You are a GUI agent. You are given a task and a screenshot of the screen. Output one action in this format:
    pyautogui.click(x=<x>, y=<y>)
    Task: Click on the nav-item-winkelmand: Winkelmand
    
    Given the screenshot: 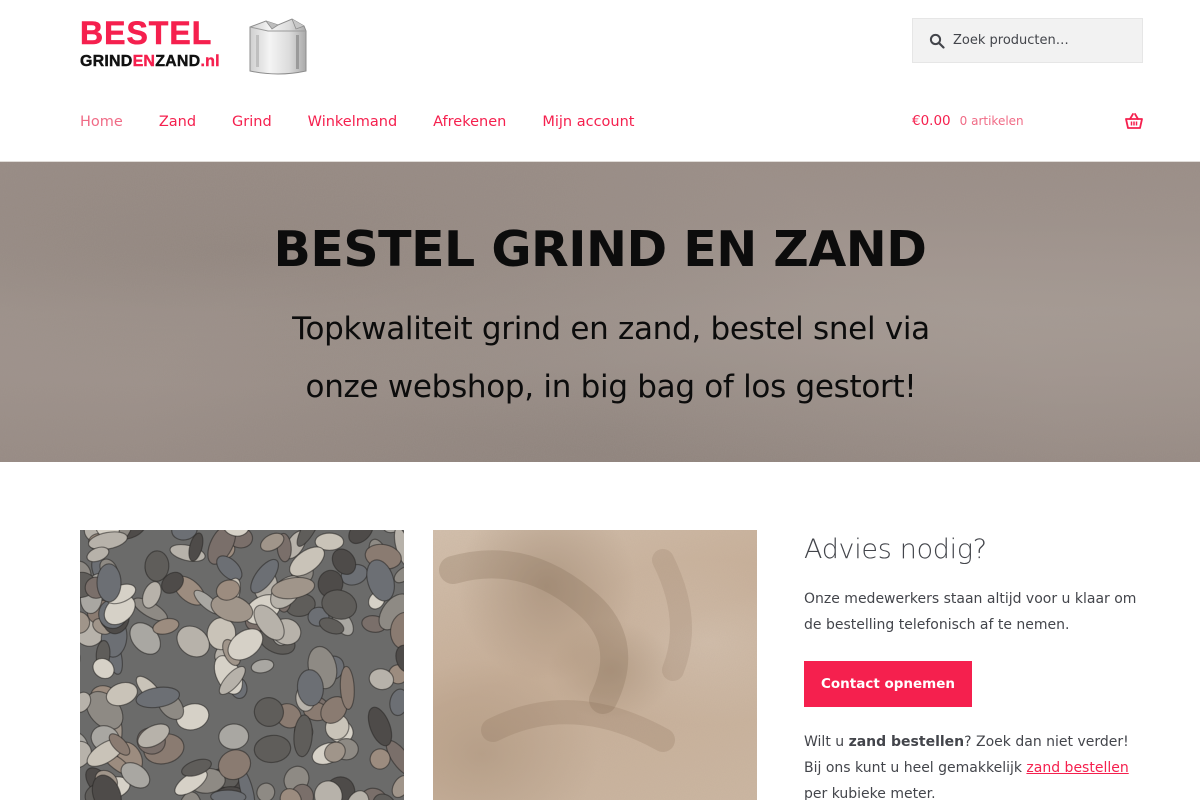 What is the action you would take?
    pyautogui.click(x=352, y=122)
    